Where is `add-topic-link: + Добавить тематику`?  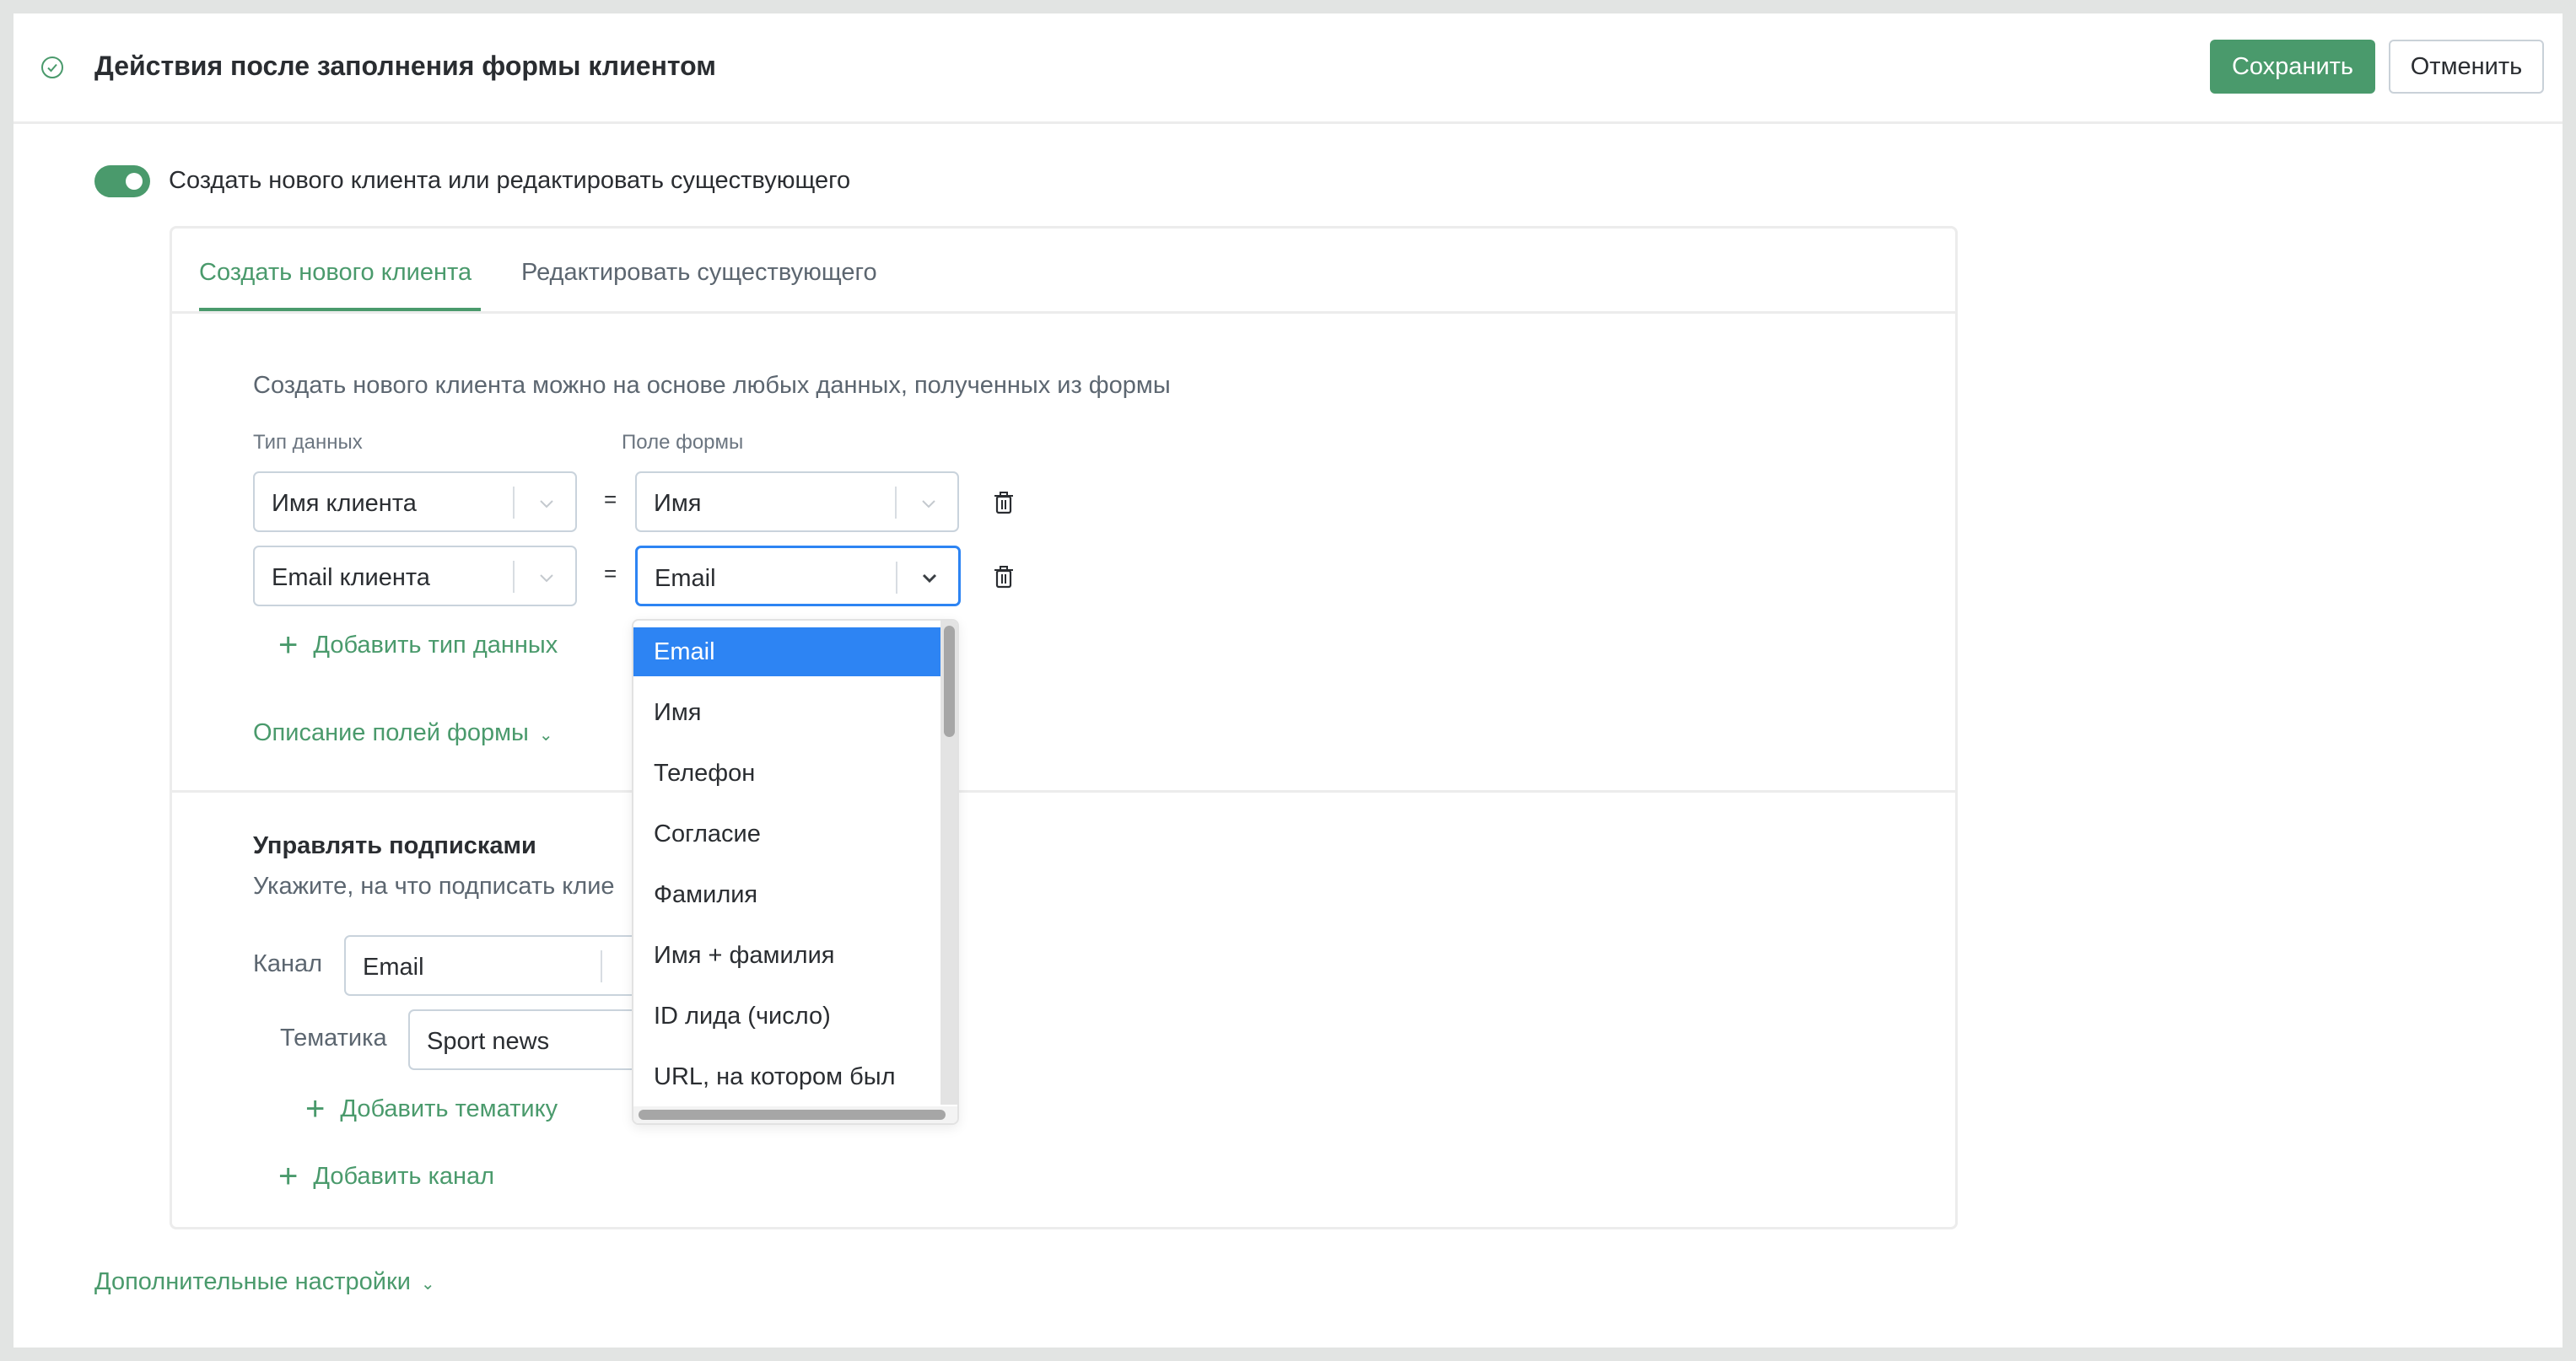
add-topic-link: + Добавить тематику is located at coordinates (431, 1109).